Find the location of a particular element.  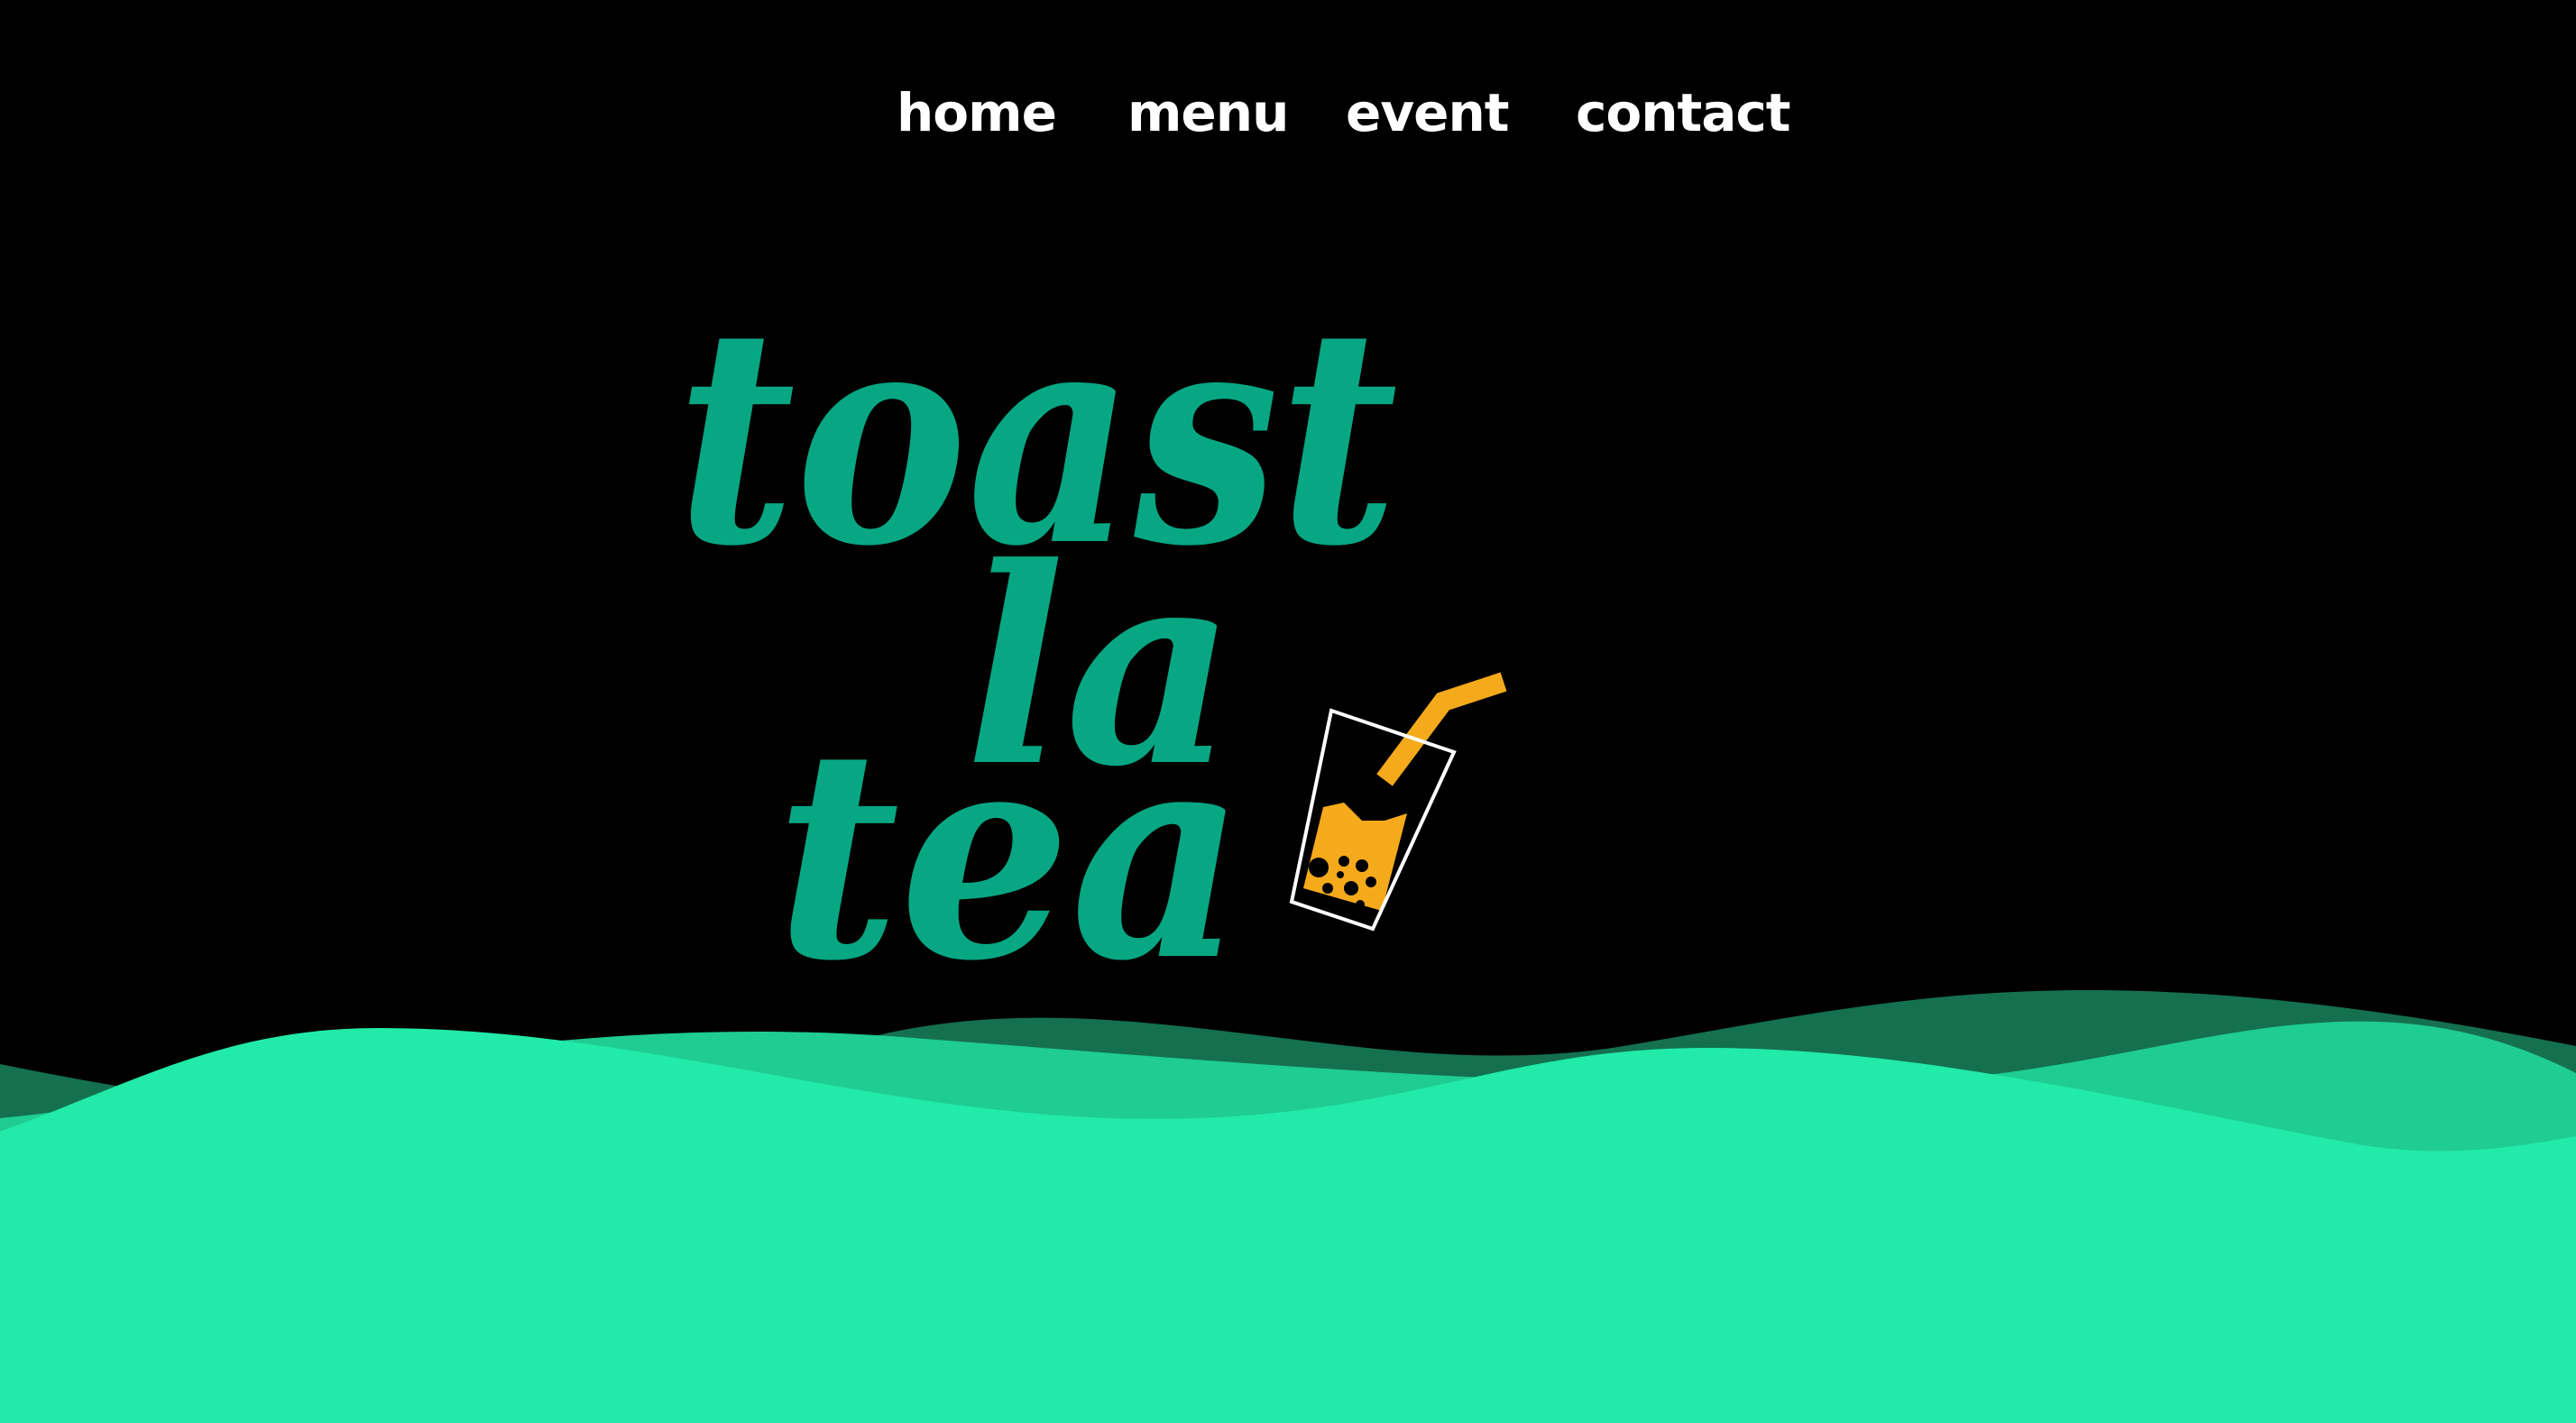

nav-link-contact: contact is located at coordinates (1683, 112).